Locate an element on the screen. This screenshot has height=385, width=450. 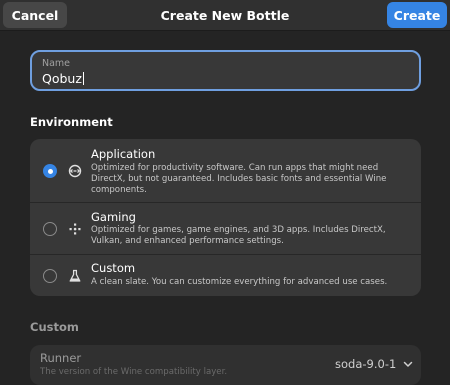
cancel-button: Cancel is located at coordinates (35, 15).